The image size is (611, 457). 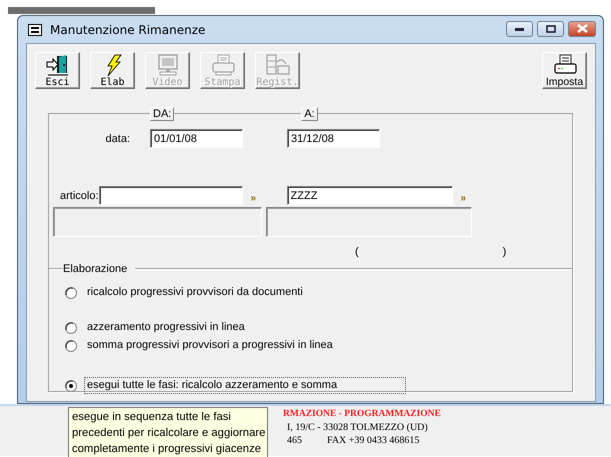 What do you see at coordinates (117, 138) in the screenshot?
I see `field-label: data:` at bounding box center [117, 138].